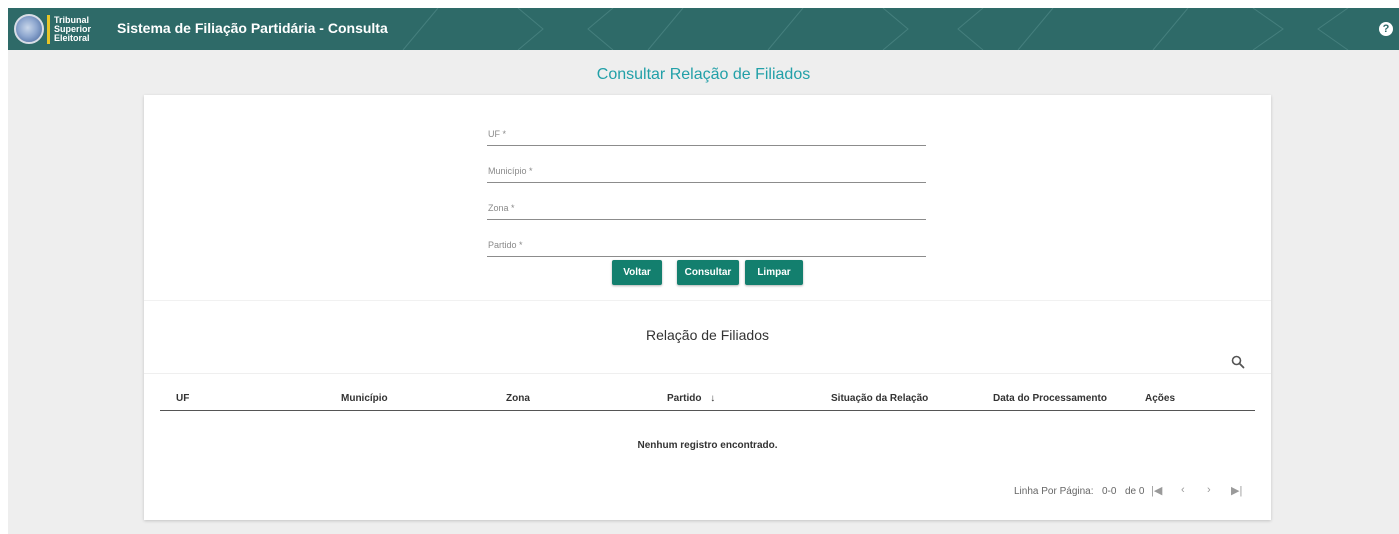 This screenshot has width=1399, height=534. I want to click on rows-per-page-value: 0-0, so click(1109, 491).